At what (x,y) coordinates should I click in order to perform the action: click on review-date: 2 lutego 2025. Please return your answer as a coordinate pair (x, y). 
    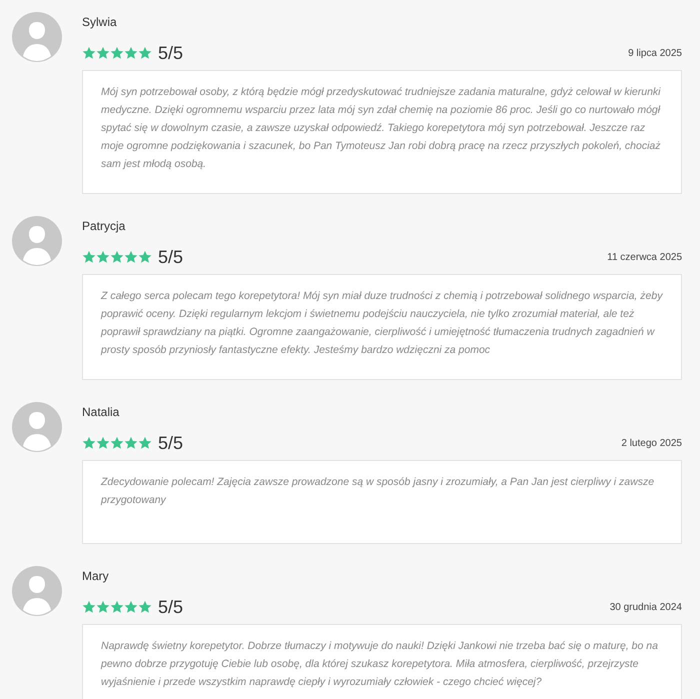
    Looking at the image, I should click on (651, 443).